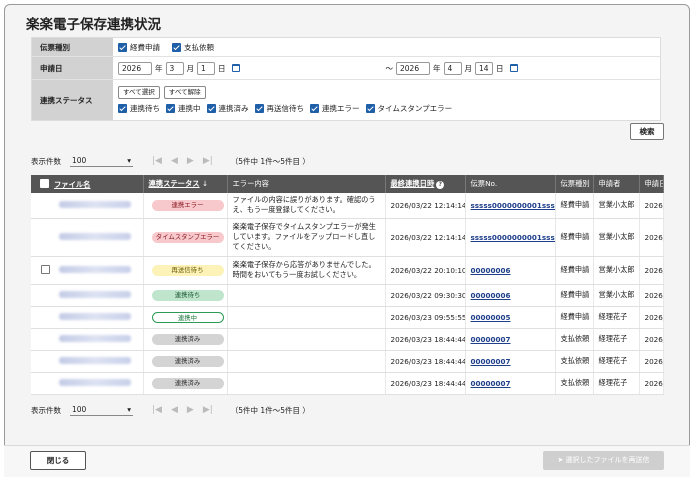  I want to click on result-range: （5件中 1件～5件目 ）, so click(270, 410).